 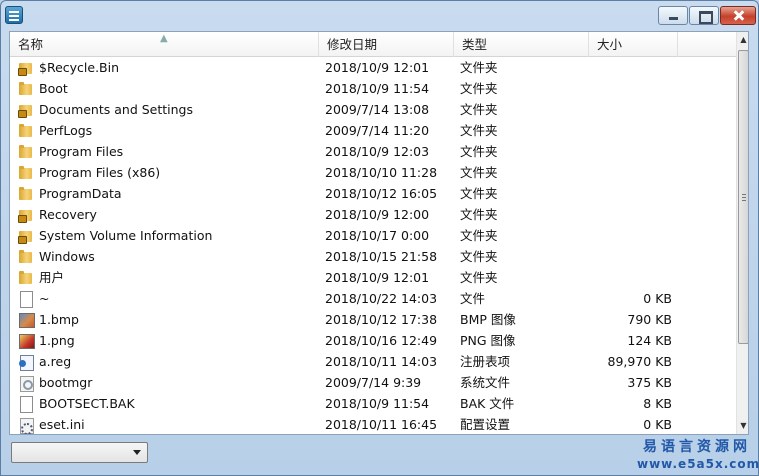 What do you see at coordinates (81, 151) in the screenshot?
I see `file-name: Program Files` at bounding box center [81, 151].